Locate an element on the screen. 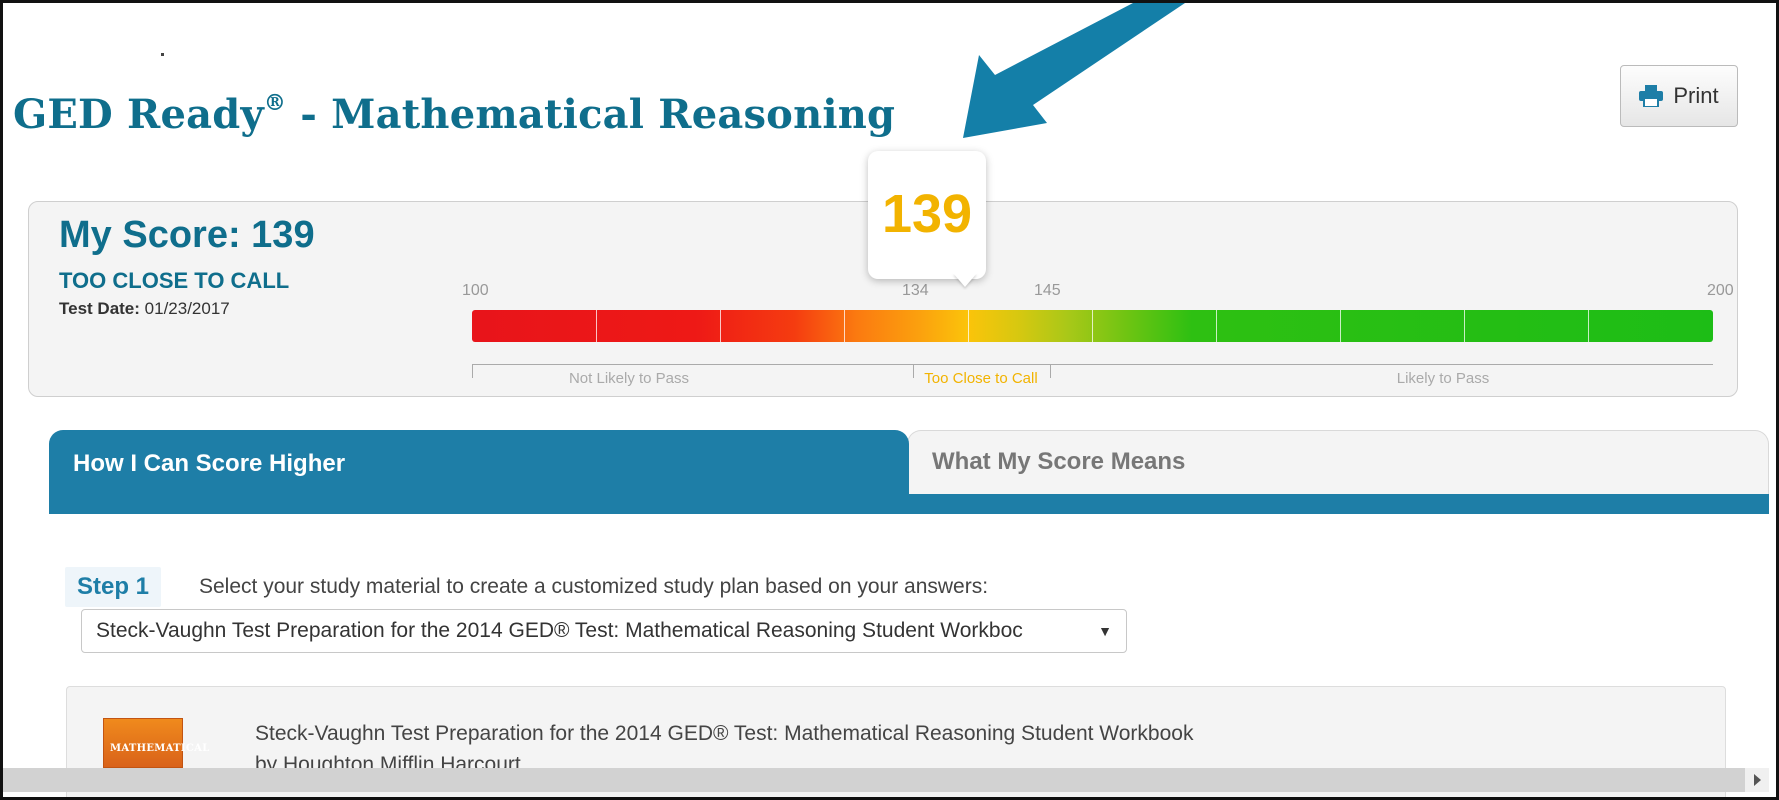 Image resolution: width=1779 pixels, height=800 pixels. score-status: TOO CLOSE TO CALL is located at coordinates (174, 280).